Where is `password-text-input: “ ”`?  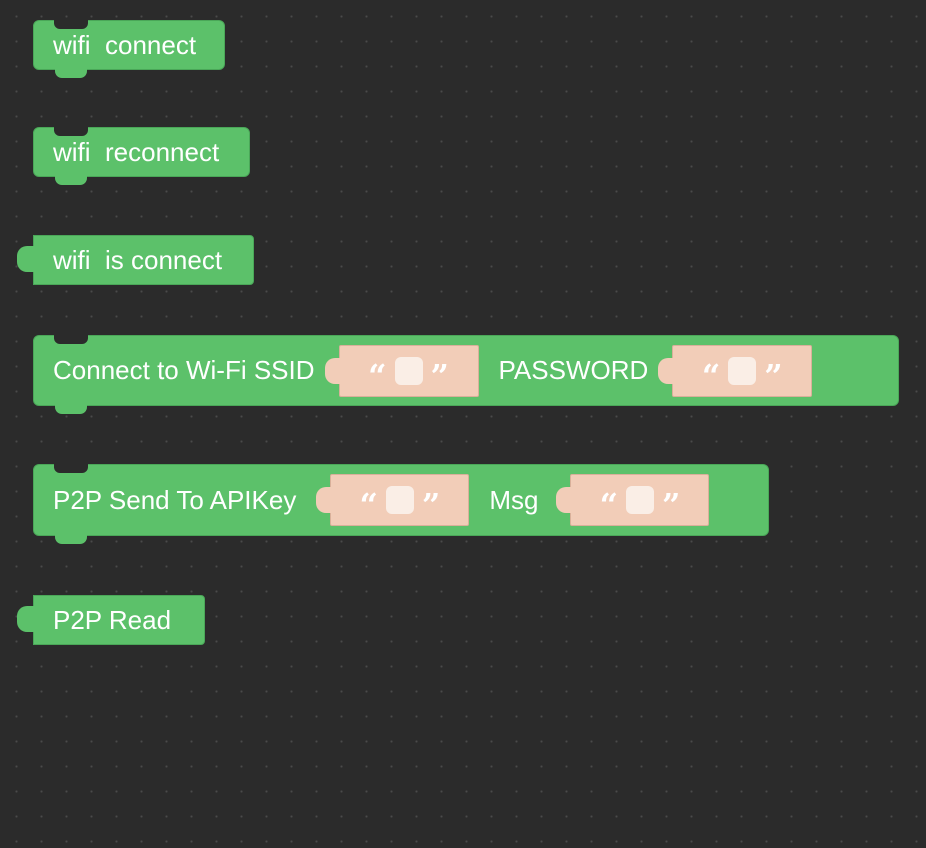
password-text-input: “ ” is located at coordinates (735, 370).